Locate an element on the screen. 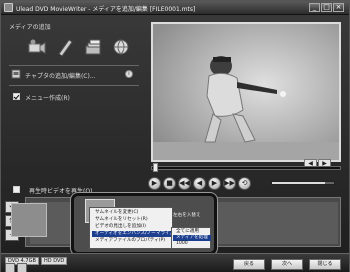 The width and height of the screenshot is (350, 272). volume-slider is located at coordinates (303, 183).